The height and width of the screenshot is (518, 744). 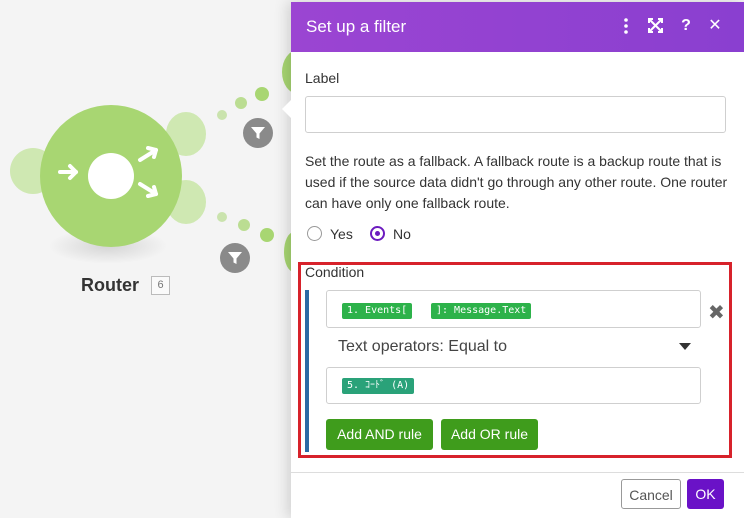 What do you see at coordinates (685, 346) in the screenshot?
I see `chevron-down-icon` at bounding box center [685, 346].